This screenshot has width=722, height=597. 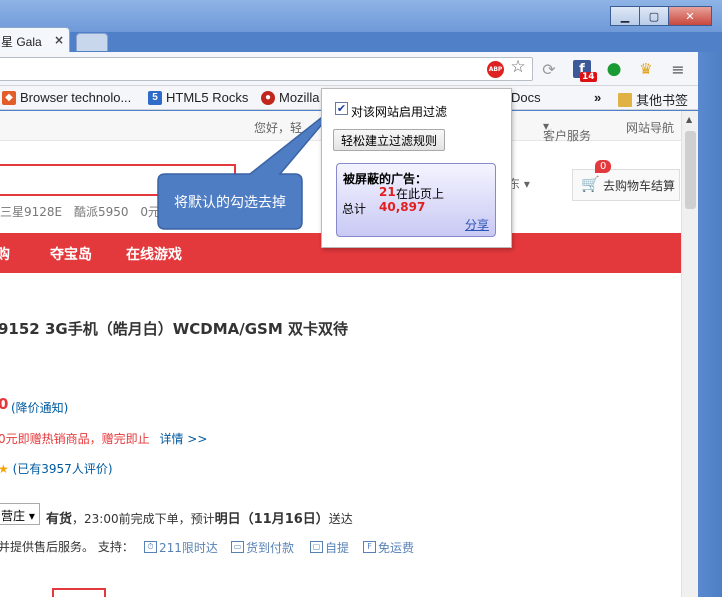 I want to click on green-pin-extension-icon: ●, so click(x=614, y=69).